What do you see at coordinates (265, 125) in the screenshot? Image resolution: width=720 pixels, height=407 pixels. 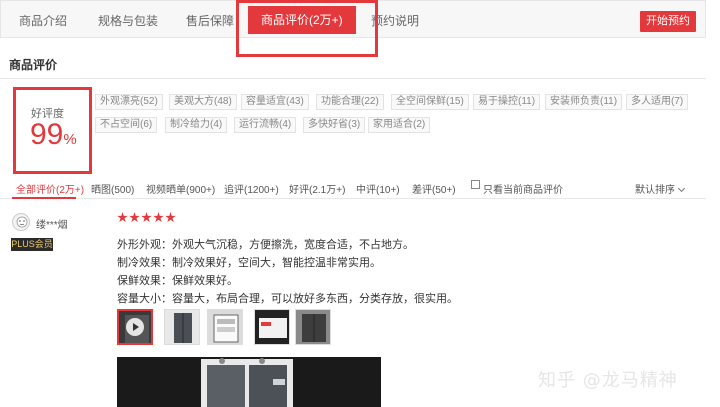 I see `tag-item: 运行流畅(4)` at bounding box center [265, 125].